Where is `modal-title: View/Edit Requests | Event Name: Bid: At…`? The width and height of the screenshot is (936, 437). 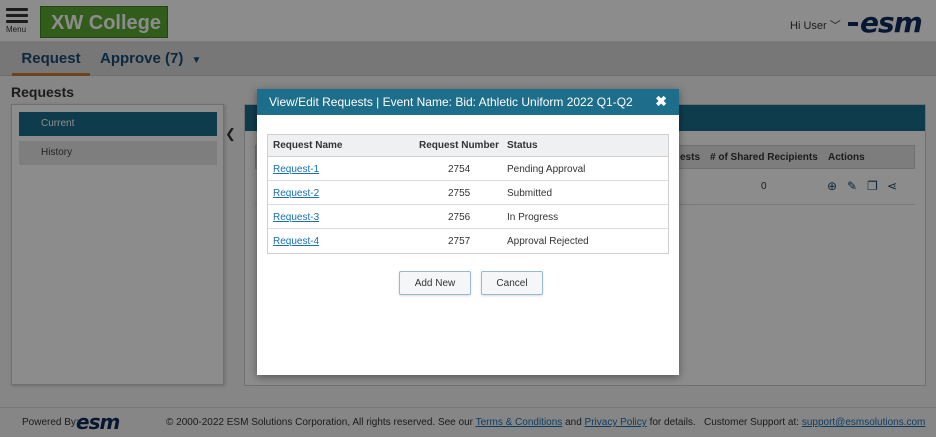
modal-title: View/Edit Requests | Event Name: Bid: At… is located at coordinates (451, 102).